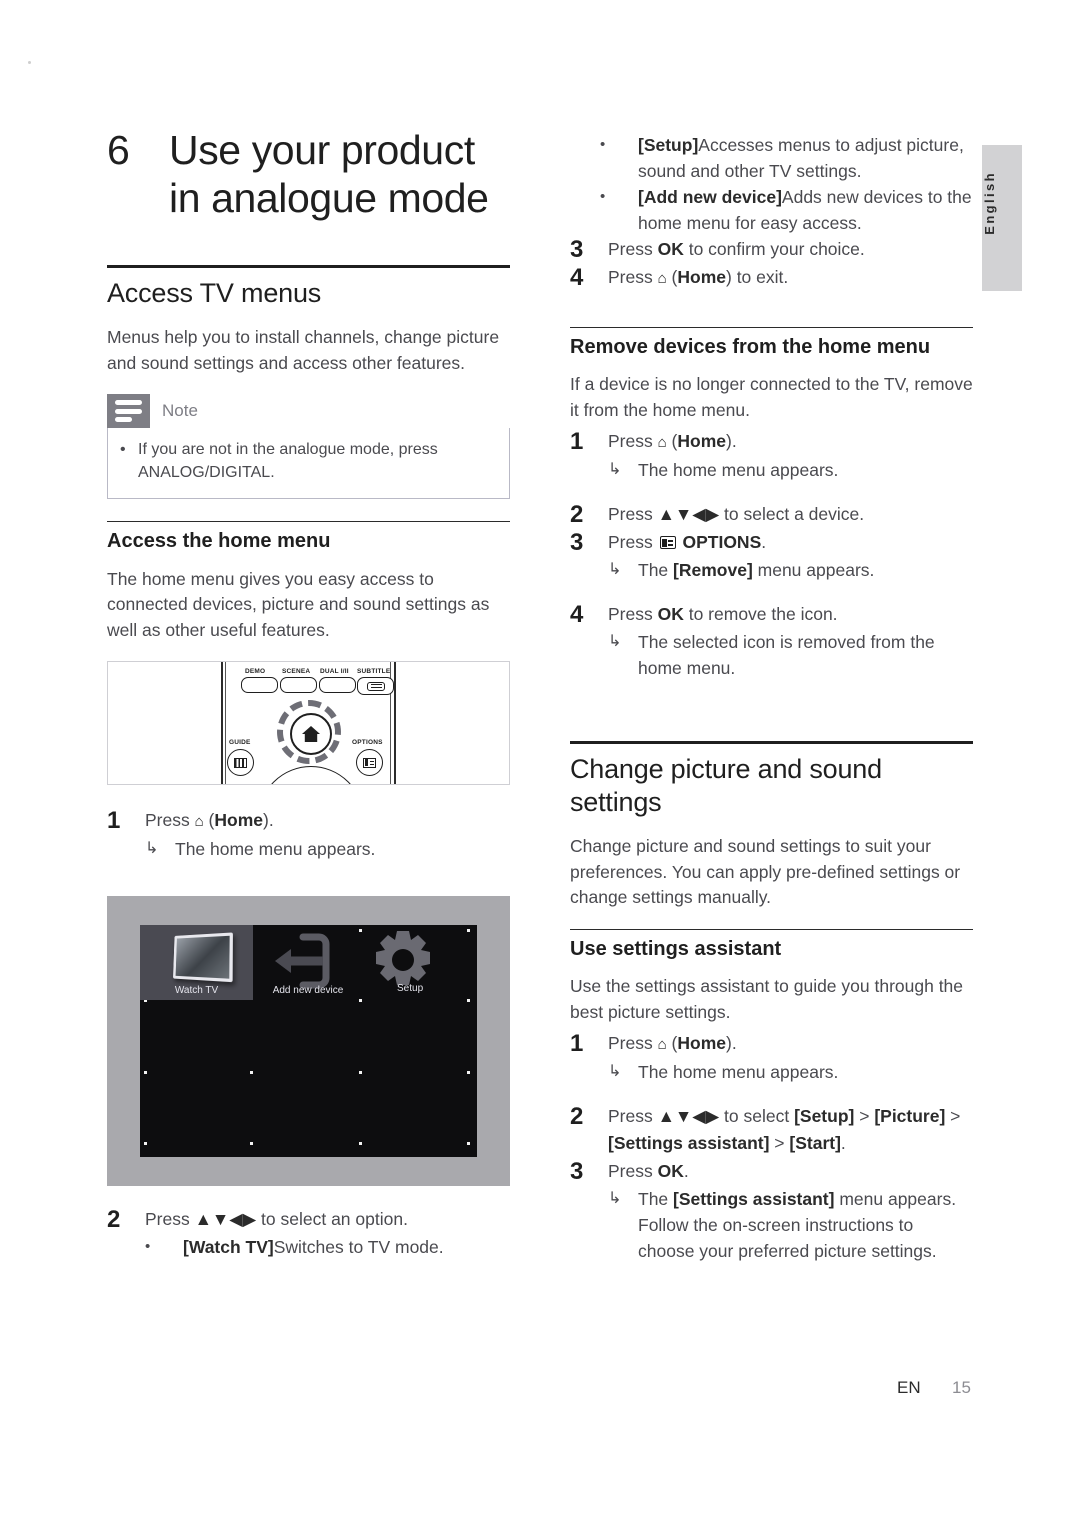  Describe the element at coordinates (311, 775) in the screenshot. I see `remote-dial` at that location.